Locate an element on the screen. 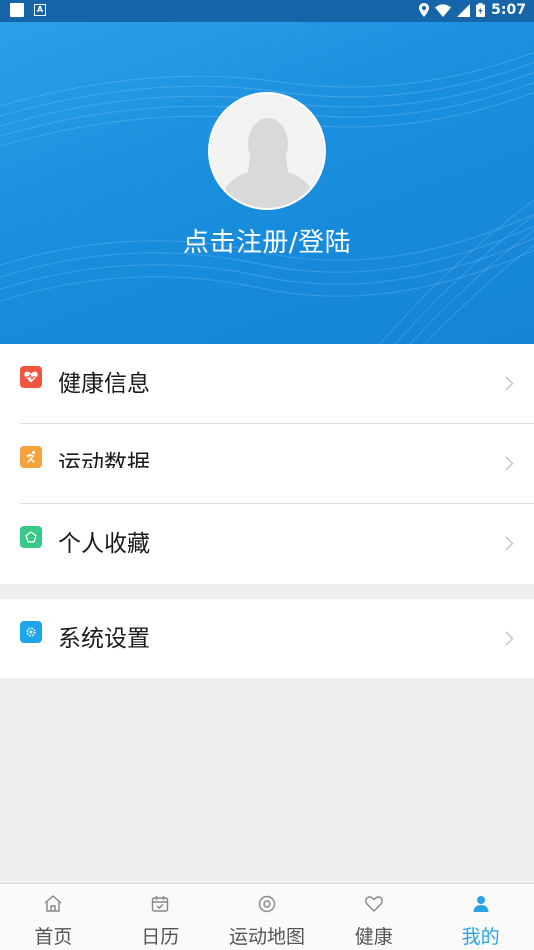  menu-item-favorites: 个人收藏 is located at coordinates (267, 544).